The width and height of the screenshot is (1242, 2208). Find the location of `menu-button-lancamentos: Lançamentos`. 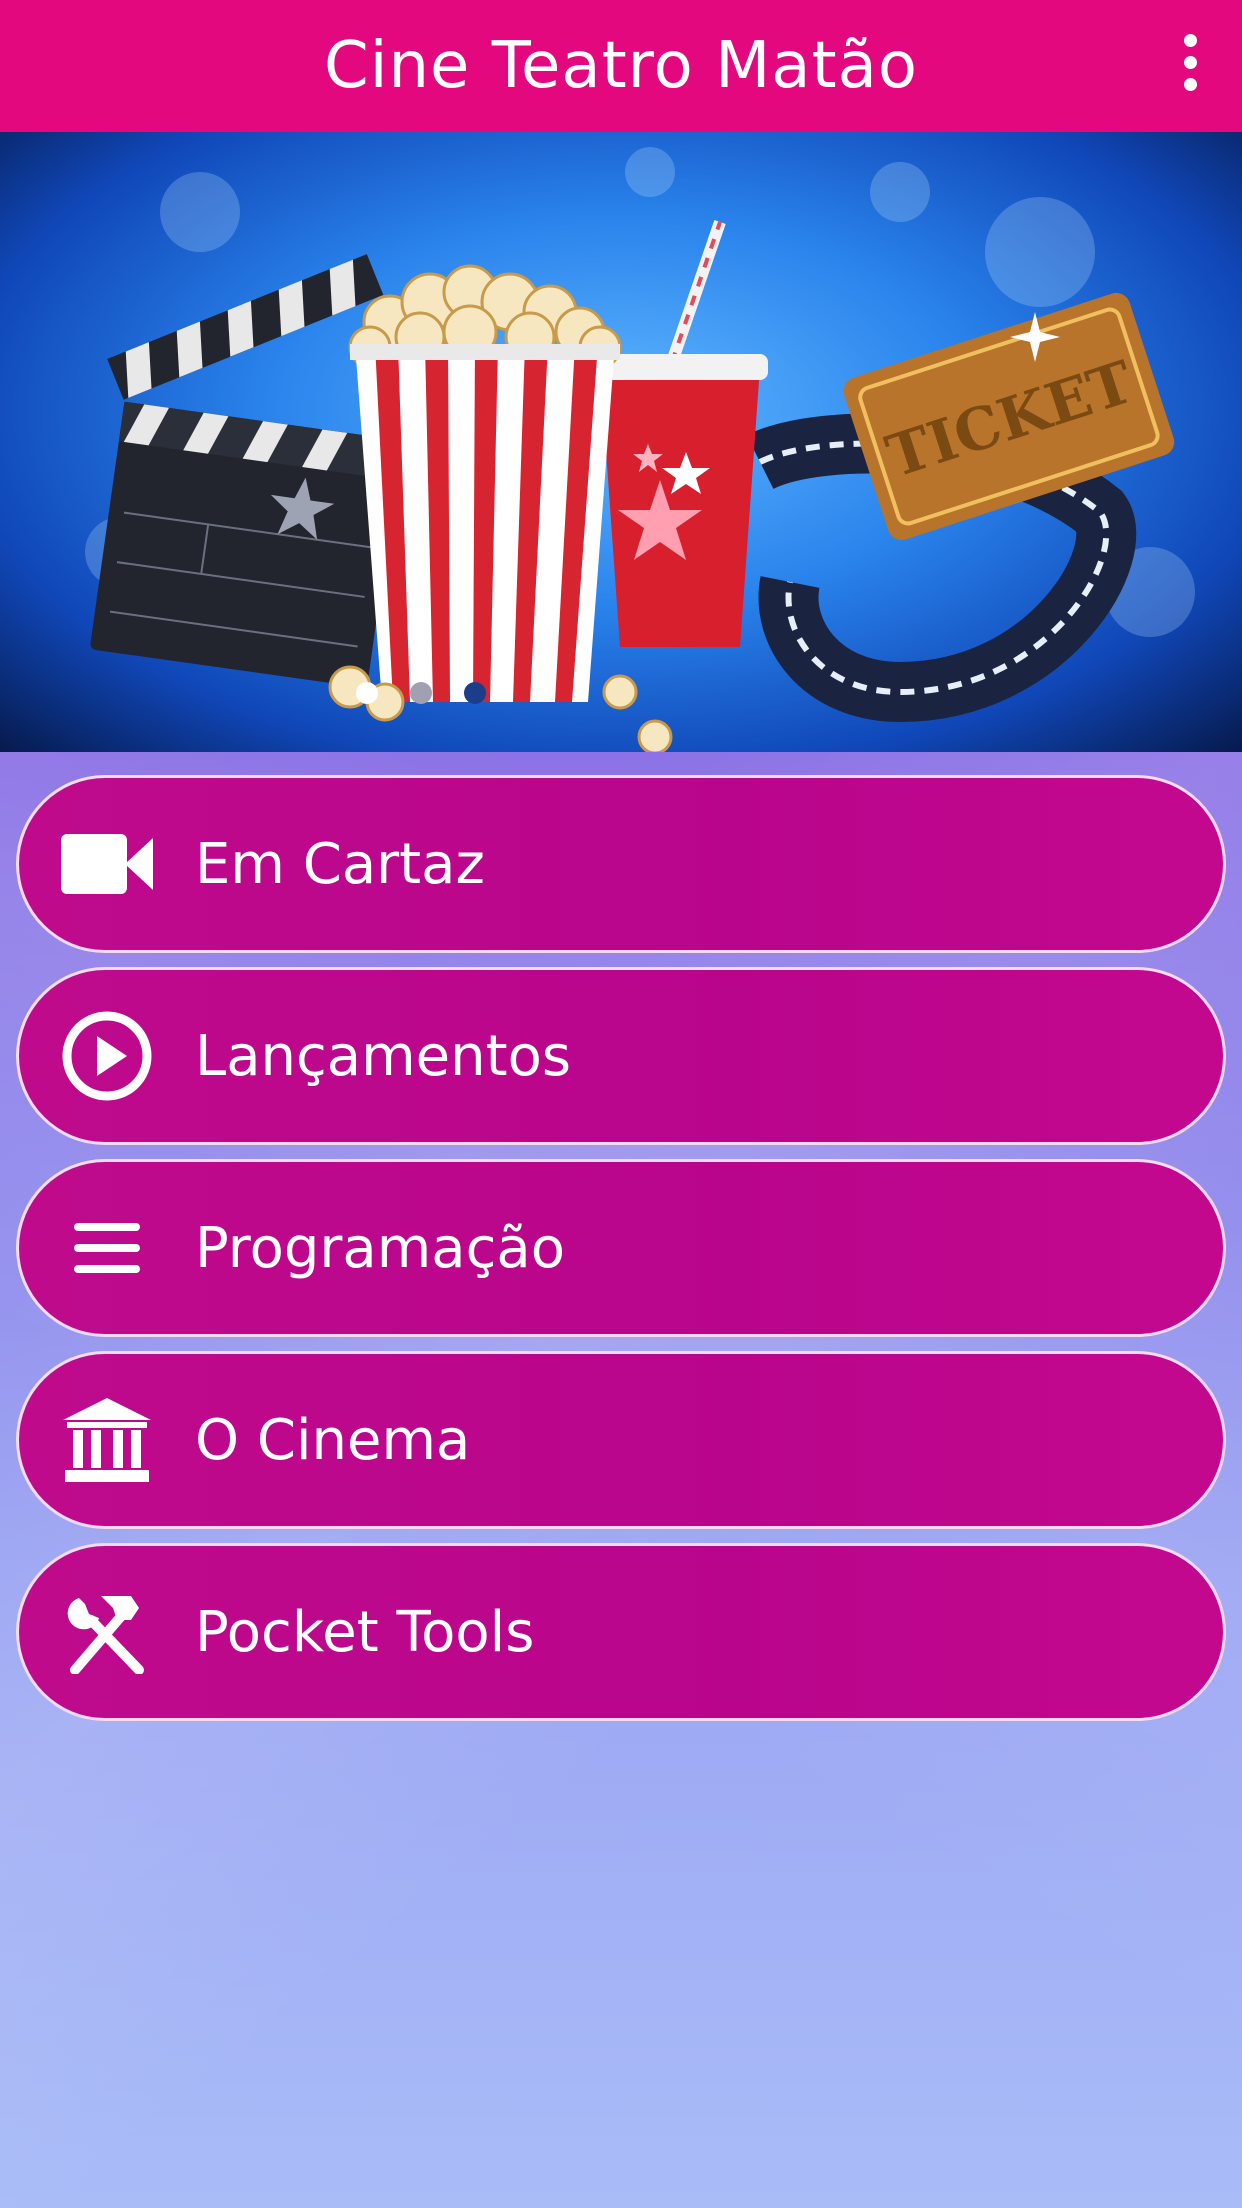

menu-button-lancamentos: Lançamentos is located at coordinates (621, 1056).